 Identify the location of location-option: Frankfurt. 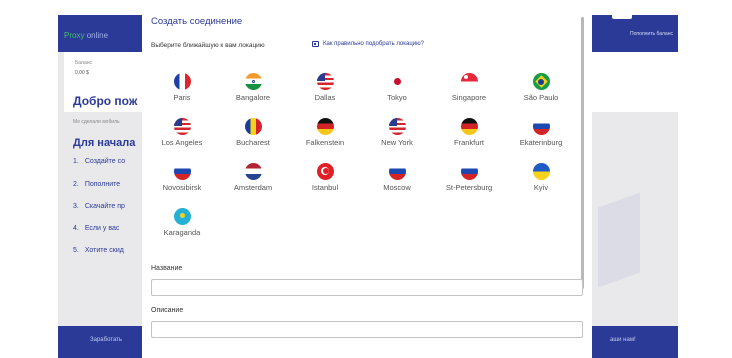
(469, 132).